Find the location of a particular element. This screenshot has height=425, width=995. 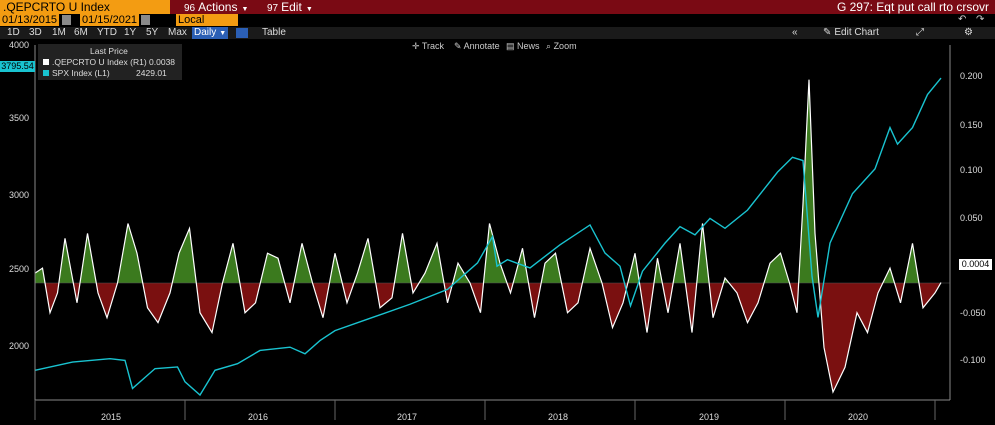

legend-item-spx: SPX Index (L1) 2429.01 is located at coordinates (109, 73).